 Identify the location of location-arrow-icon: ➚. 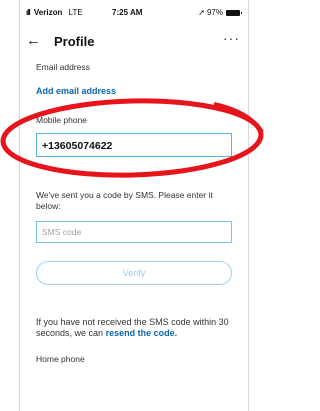
(201, 12).